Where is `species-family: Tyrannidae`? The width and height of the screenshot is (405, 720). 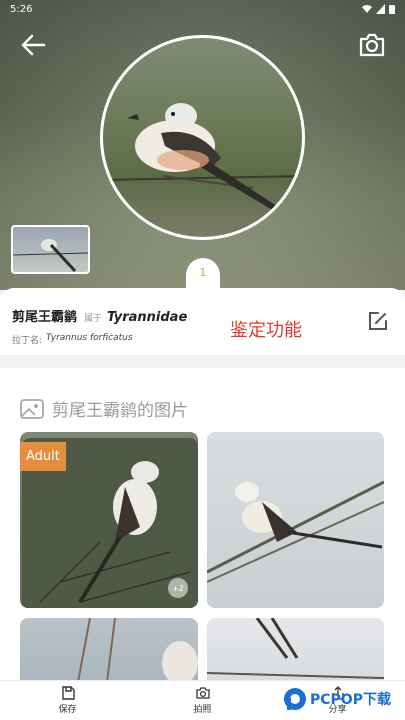
species-family: Tyrannidae is located at coordinates (147, 317).